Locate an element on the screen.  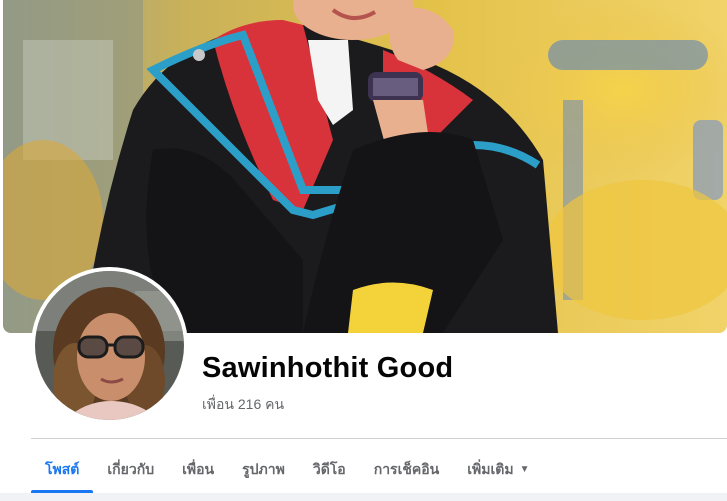
friends-count: เพื่อน 216 คน is located at coordinates (243, 405).